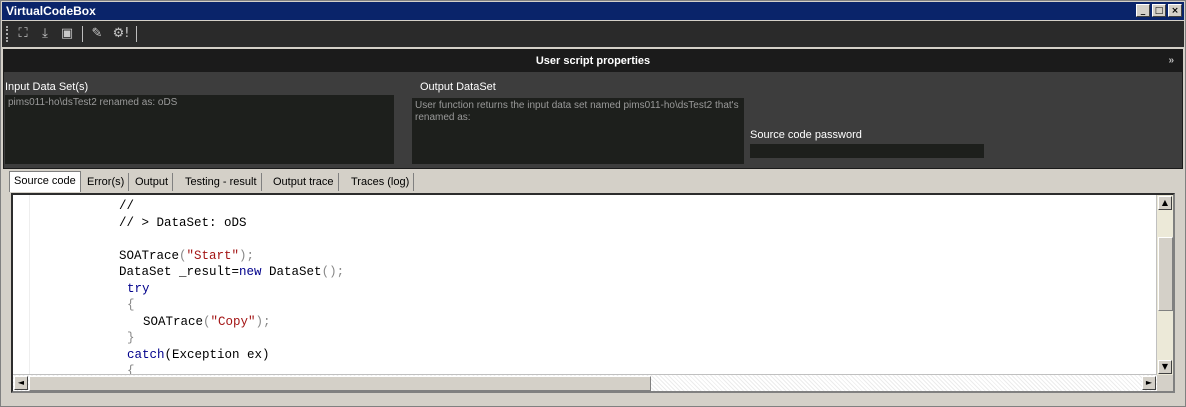  What do you see at coordinates (1165, 203) in the screenshot?
I see `scroll-up-button: ▲` at bounding box center [1165, 203].